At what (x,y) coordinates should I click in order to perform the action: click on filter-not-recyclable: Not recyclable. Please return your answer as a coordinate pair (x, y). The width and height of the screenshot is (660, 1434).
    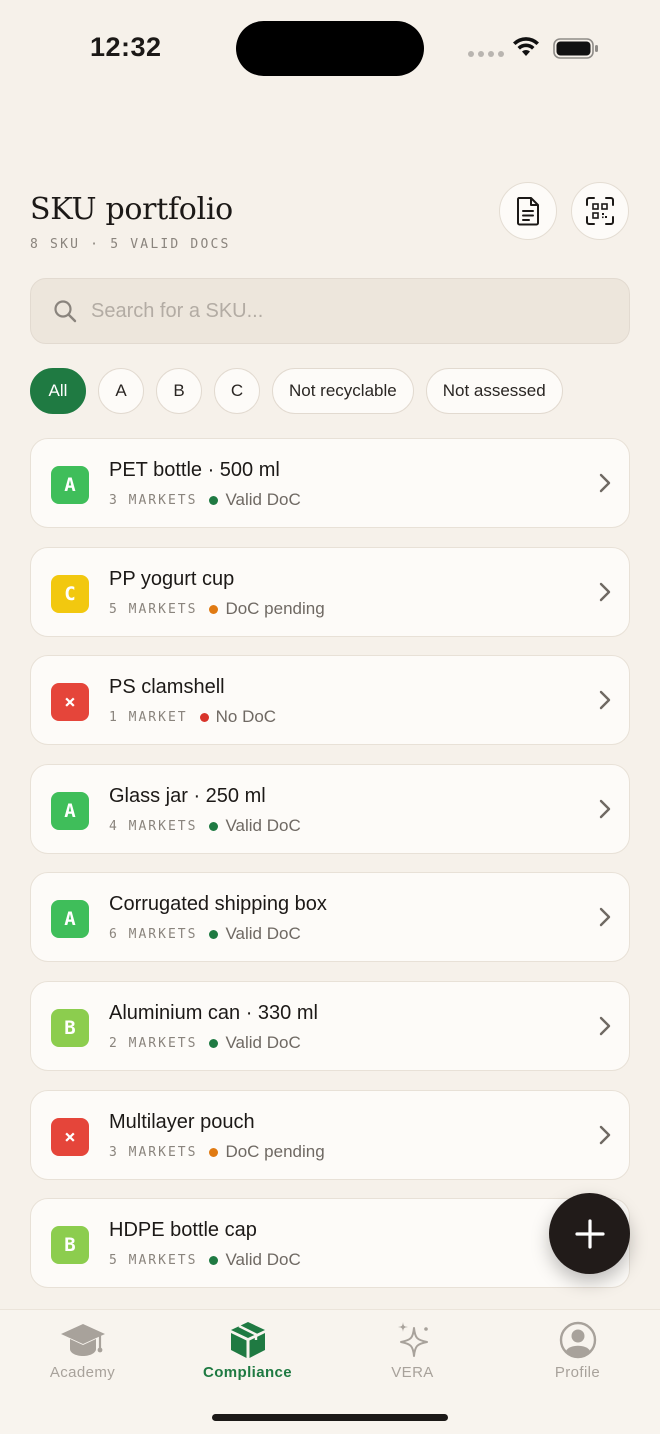
    Looking at the image, I should click on (343, 391).